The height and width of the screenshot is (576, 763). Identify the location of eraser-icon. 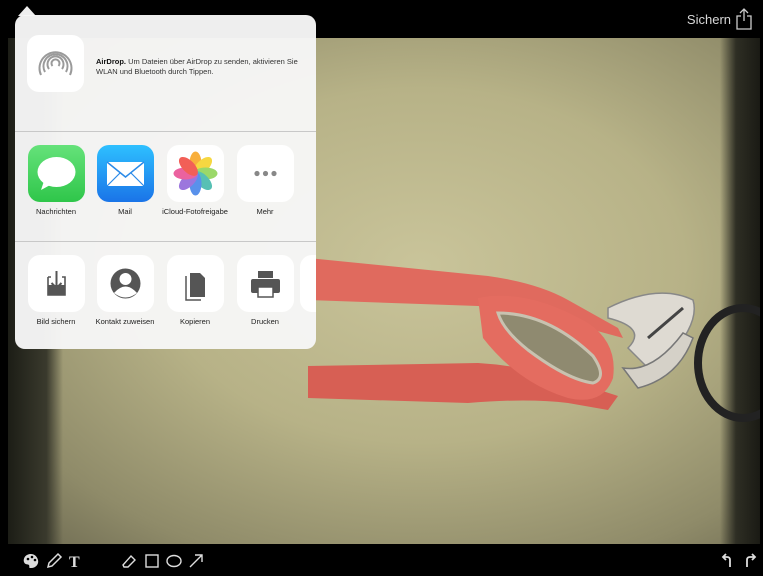
(129, 561).